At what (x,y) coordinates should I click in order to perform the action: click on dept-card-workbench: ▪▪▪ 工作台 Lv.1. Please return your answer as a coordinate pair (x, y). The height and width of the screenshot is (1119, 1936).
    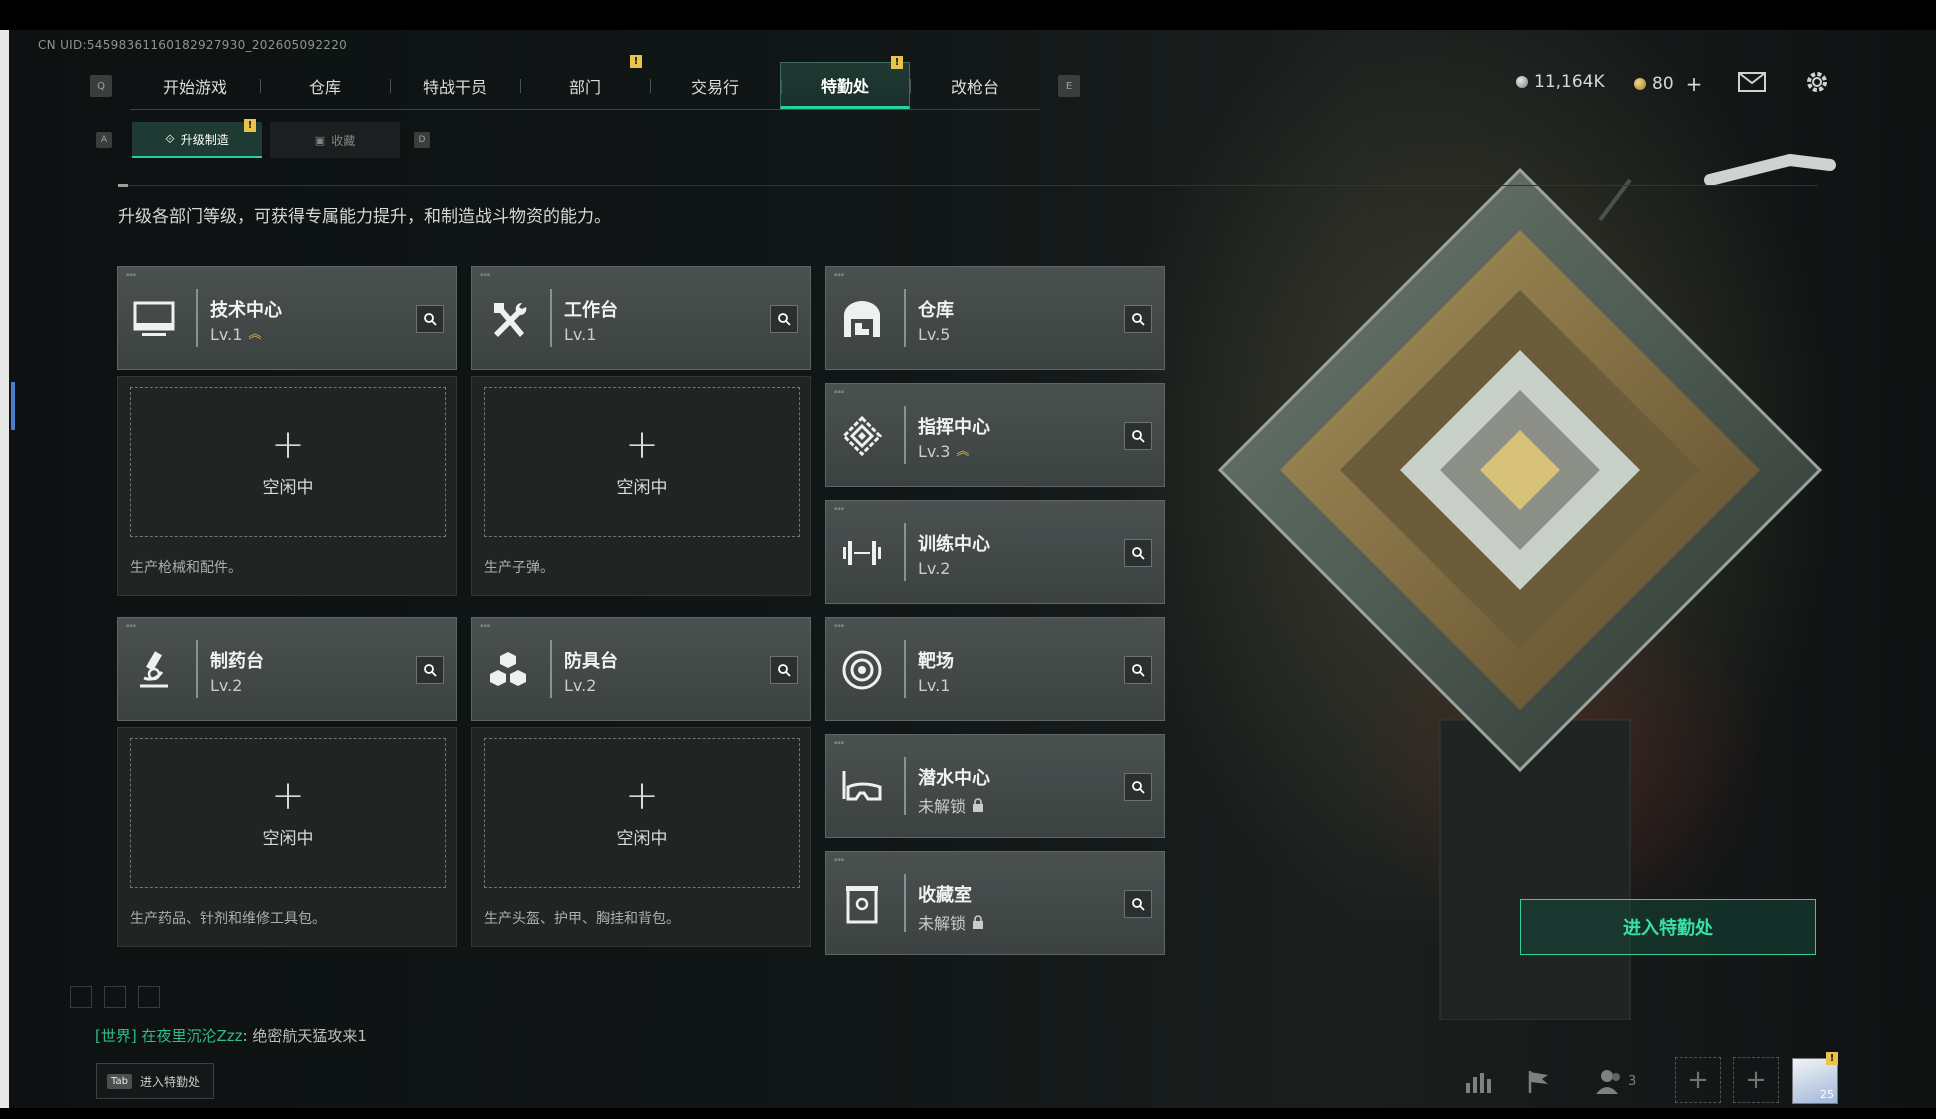
    Looking at the image, I should click on (641, 318).